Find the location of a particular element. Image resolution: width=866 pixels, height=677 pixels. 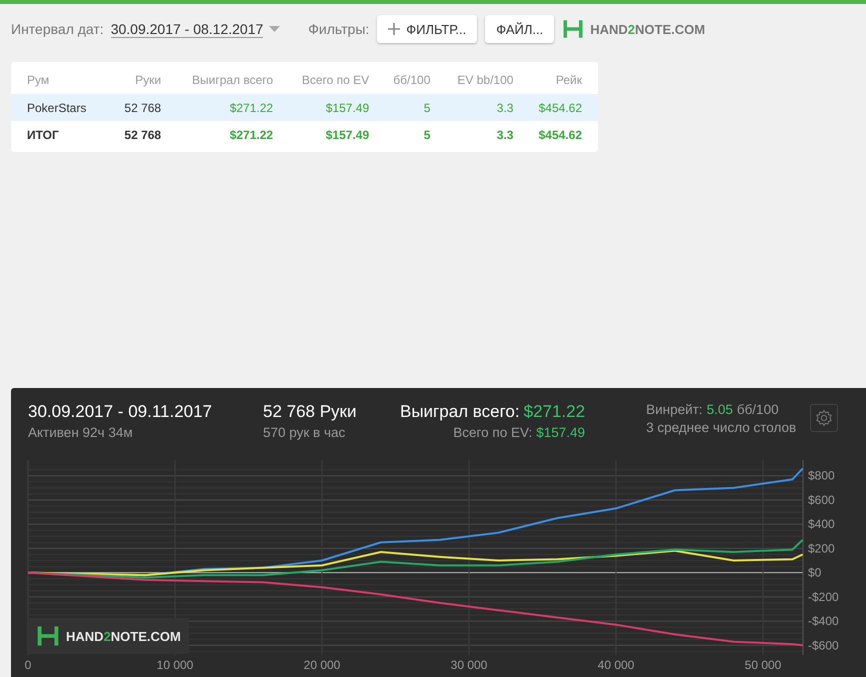

axis-label: $600 is located at coordinates (821, 499).